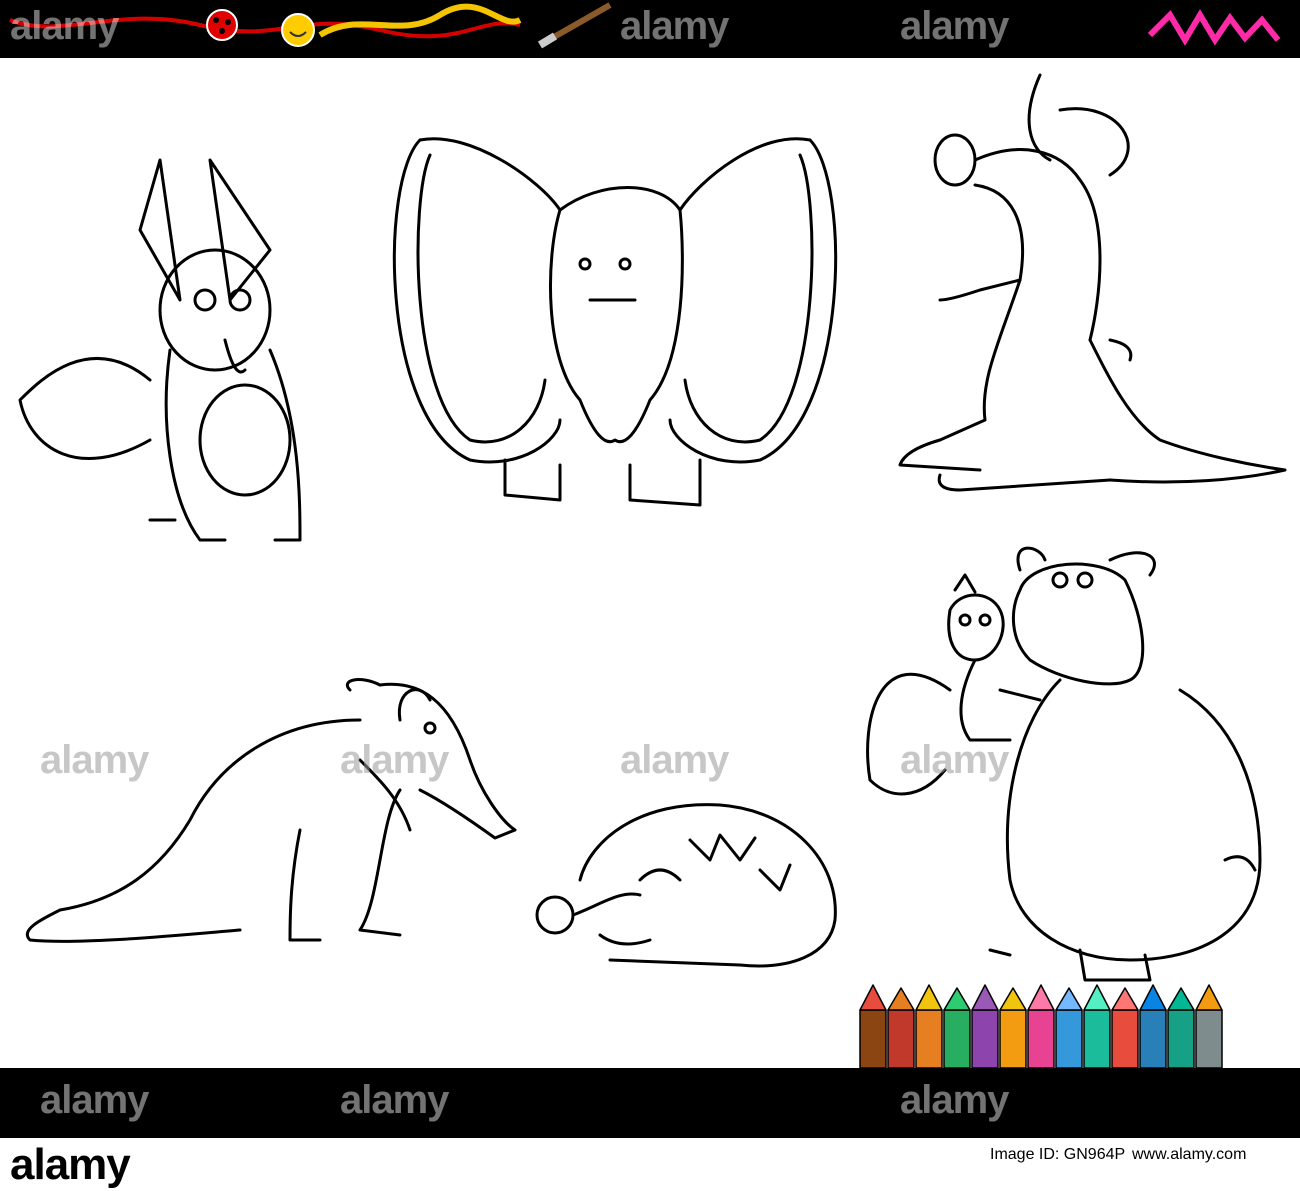 The image size is (1300, 1191). What do you see at coordinates (650, 1103) in the screenshot?
I see `bottom-banner: alamy alamy alamy` at bounding box center [650, 1103].